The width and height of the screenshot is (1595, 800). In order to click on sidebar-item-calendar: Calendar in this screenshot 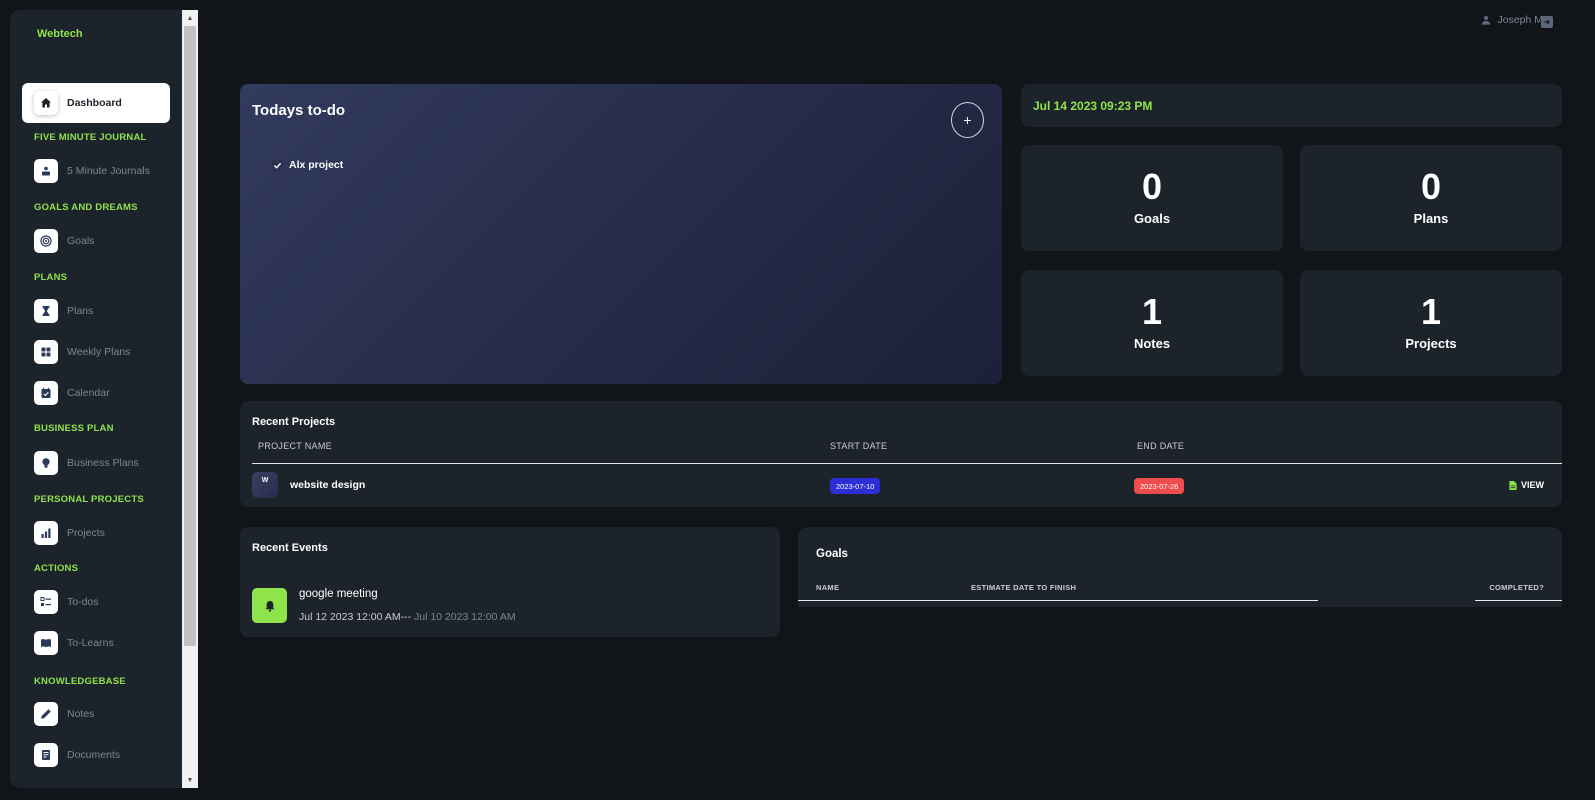, I will do `click(72, 393)`.